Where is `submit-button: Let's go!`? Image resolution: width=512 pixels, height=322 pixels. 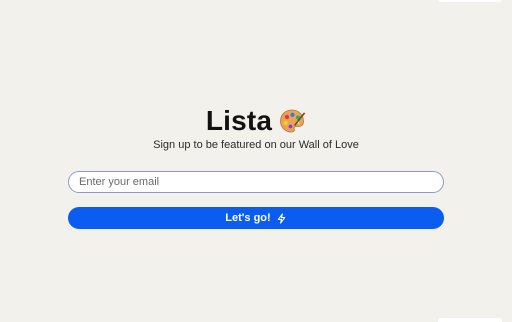 submit-button: Let's go! is located at coordinates (256, 218).